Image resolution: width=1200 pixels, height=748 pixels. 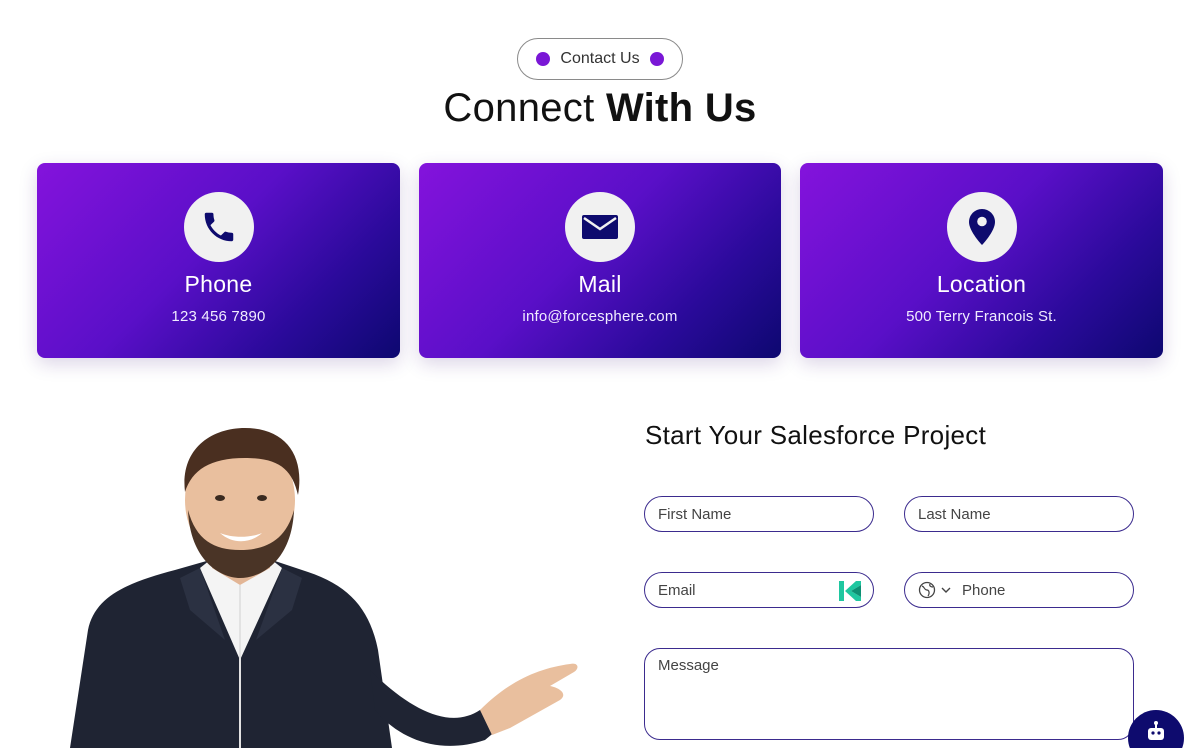 What do you see at coordinates (816, 435) in the screenshot?
I see `form-title: Start Your Salesforce Project` at bounding box center [816, 435].